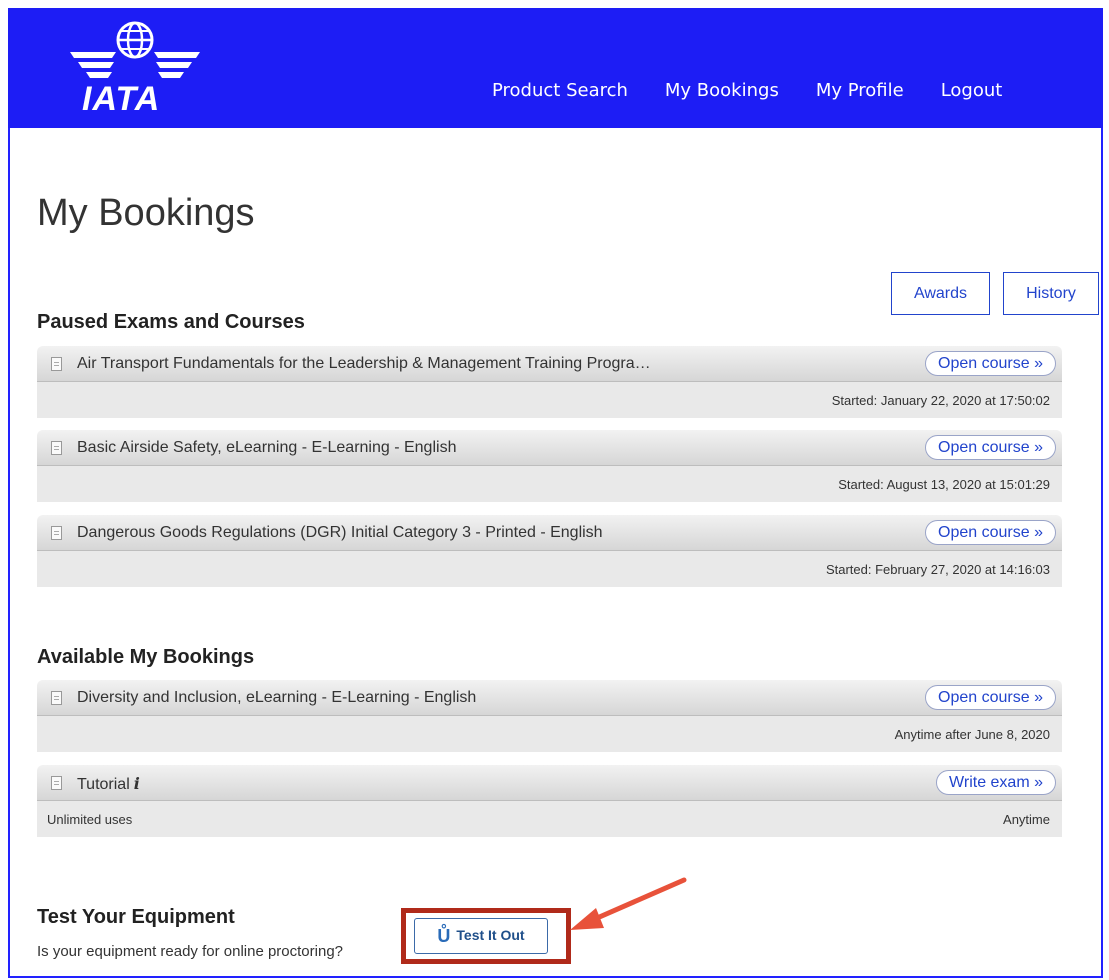 This screenshot has height=980, width=1109. I want to click on paused-section-title: Paused Exams and Courses, so click(171, 322).